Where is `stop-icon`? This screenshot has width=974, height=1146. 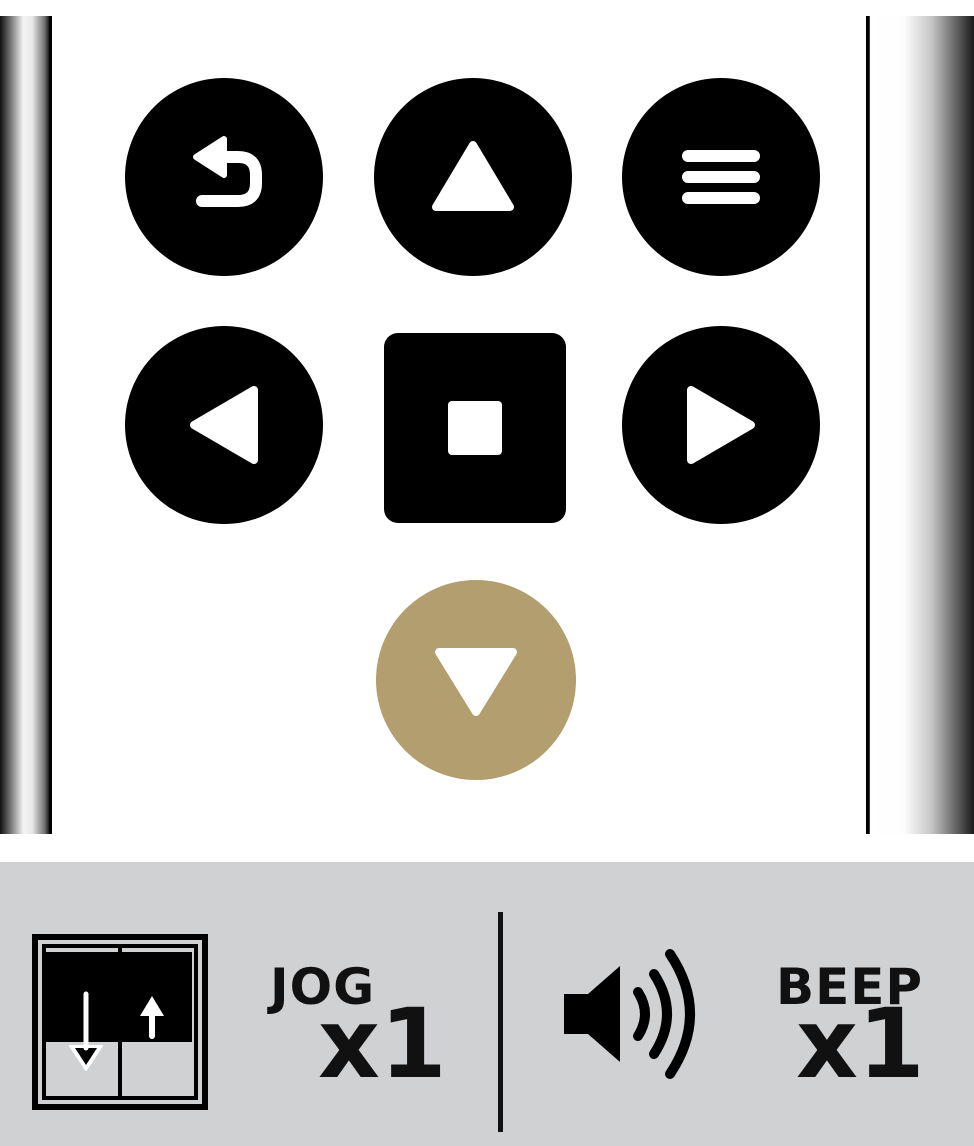
stop-icon is located at coordinates (475, 428).